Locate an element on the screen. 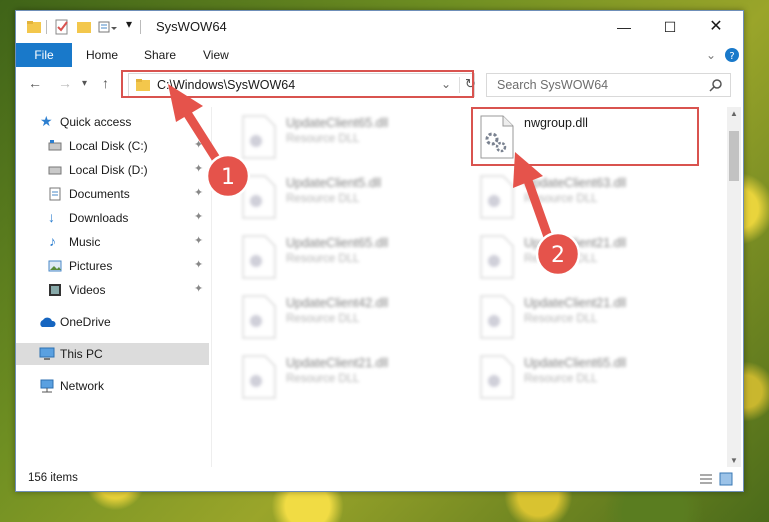  address-bar-highlight is located at coordinates (297, 84).